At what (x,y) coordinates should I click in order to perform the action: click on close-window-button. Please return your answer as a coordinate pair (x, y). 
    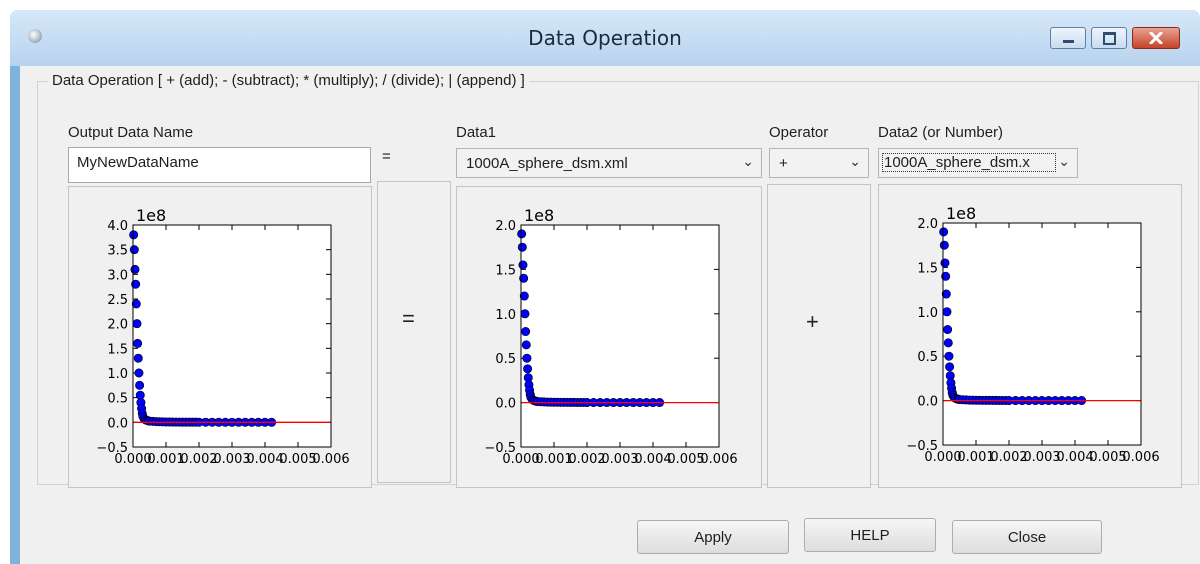
    Looking at the image, I should click on (1156, 38).